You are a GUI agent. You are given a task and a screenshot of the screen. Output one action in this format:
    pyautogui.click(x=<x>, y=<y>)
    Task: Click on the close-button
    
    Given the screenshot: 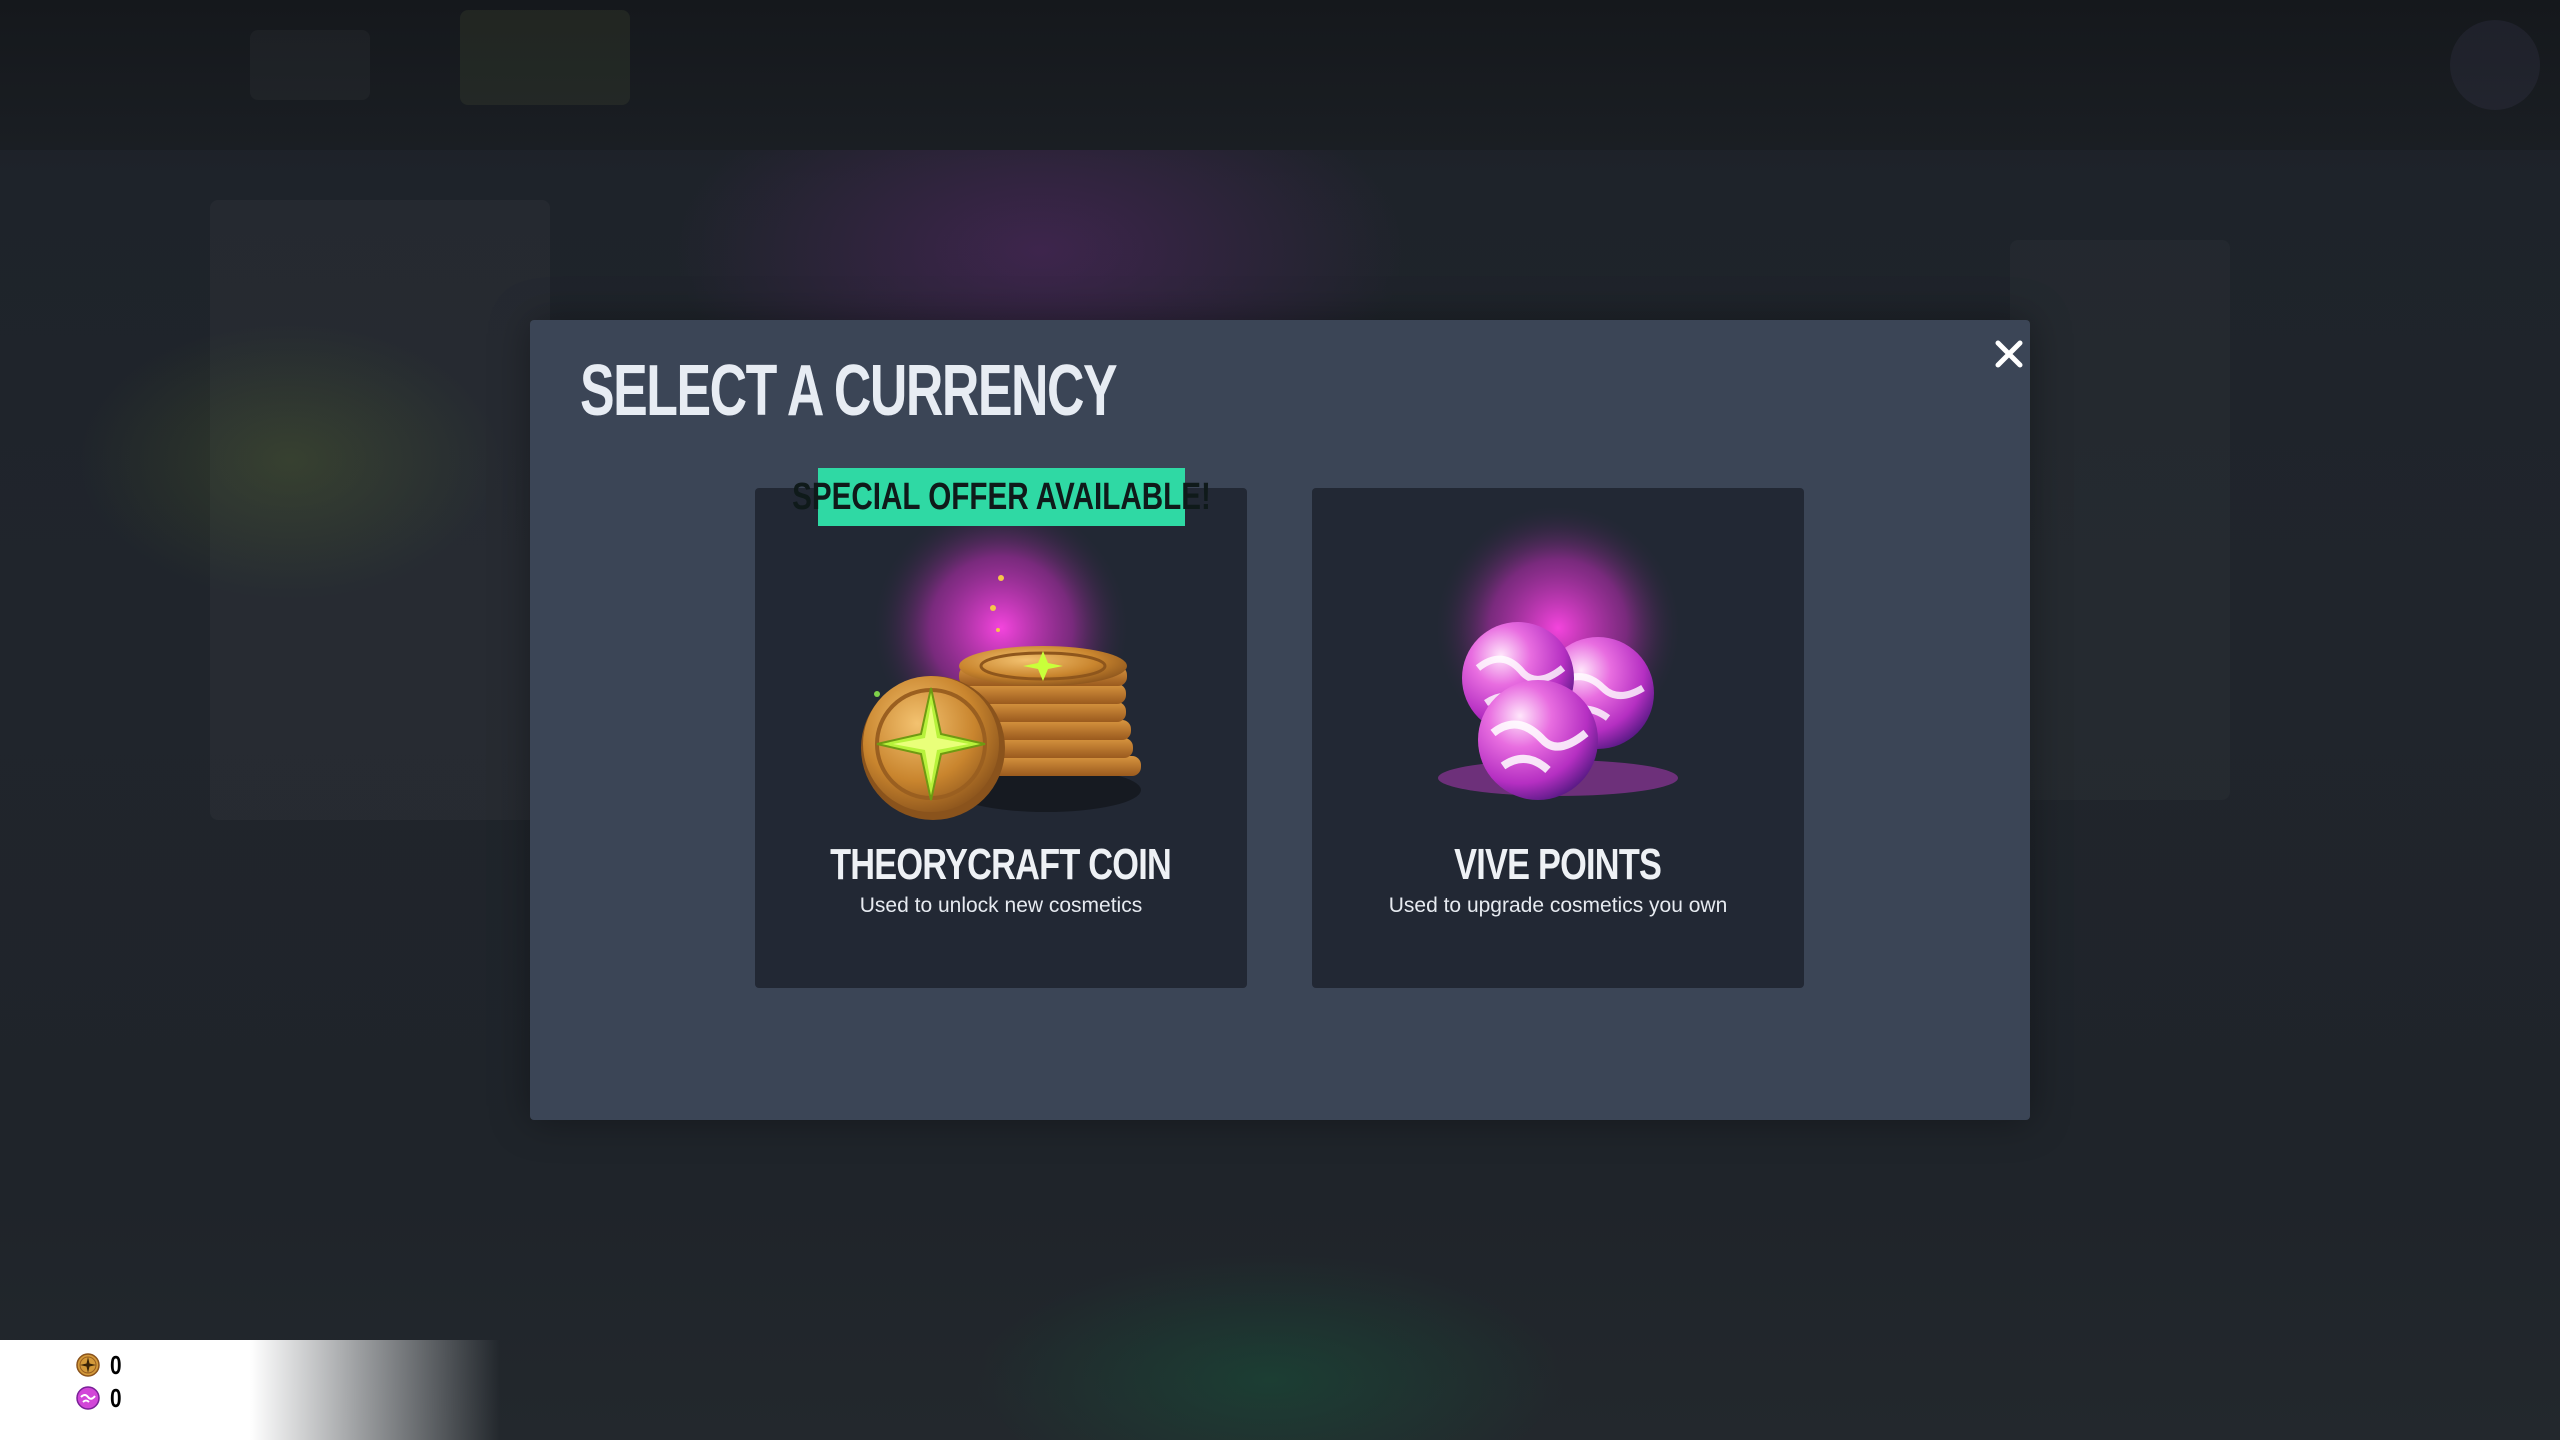 What is the action you would take?
    pyautogui.click(x=2009, y=354)
    